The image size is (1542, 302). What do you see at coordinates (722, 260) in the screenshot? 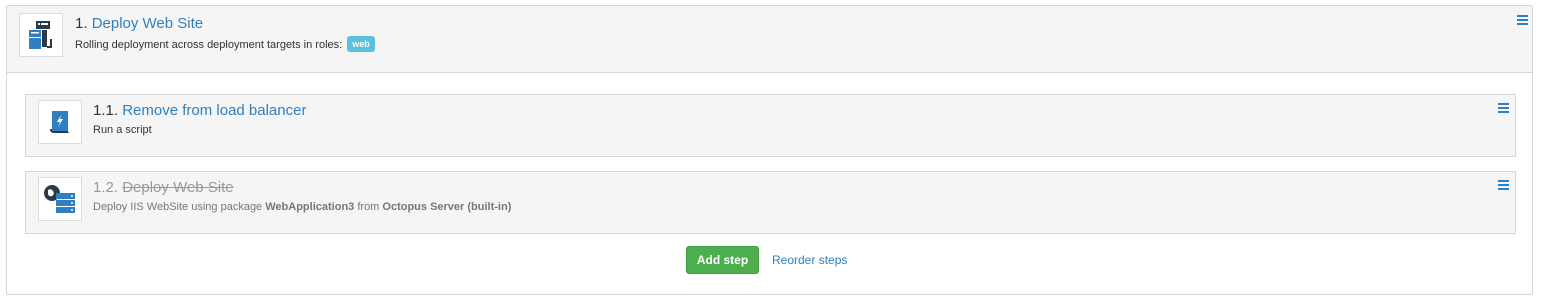
I see `add-step-button: Add step` at bounding box center [722, 260].